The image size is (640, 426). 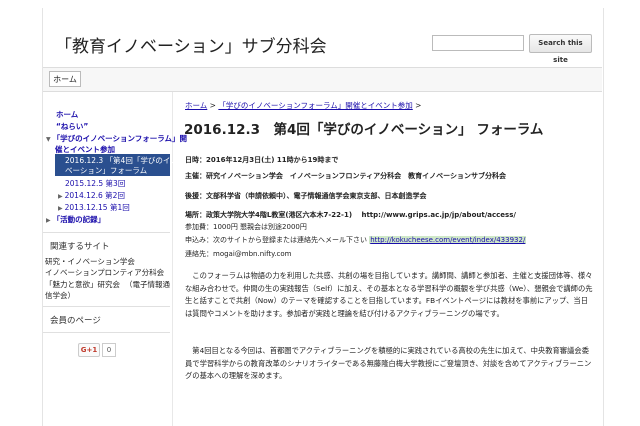 I want to click on sidebar-item-2014-label: 2014.12.6 第2回, so click(x=94, y=195).